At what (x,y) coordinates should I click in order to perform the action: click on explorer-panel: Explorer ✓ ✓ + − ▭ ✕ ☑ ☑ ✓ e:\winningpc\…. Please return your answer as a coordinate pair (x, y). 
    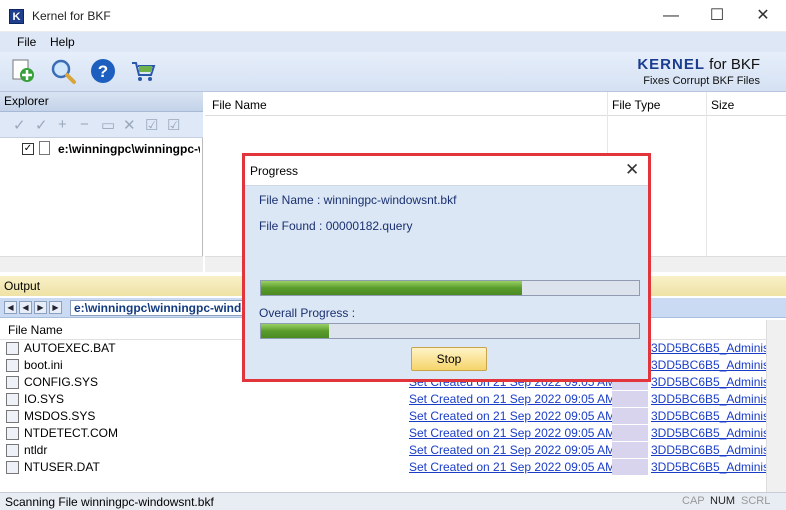
    Looking at the image, I should click on (101, 182).